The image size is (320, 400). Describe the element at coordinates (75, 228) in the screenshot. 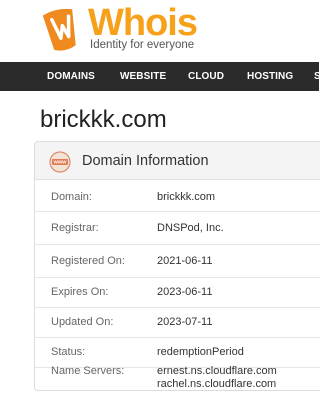

I see `row-label: Registrar:` at that location.